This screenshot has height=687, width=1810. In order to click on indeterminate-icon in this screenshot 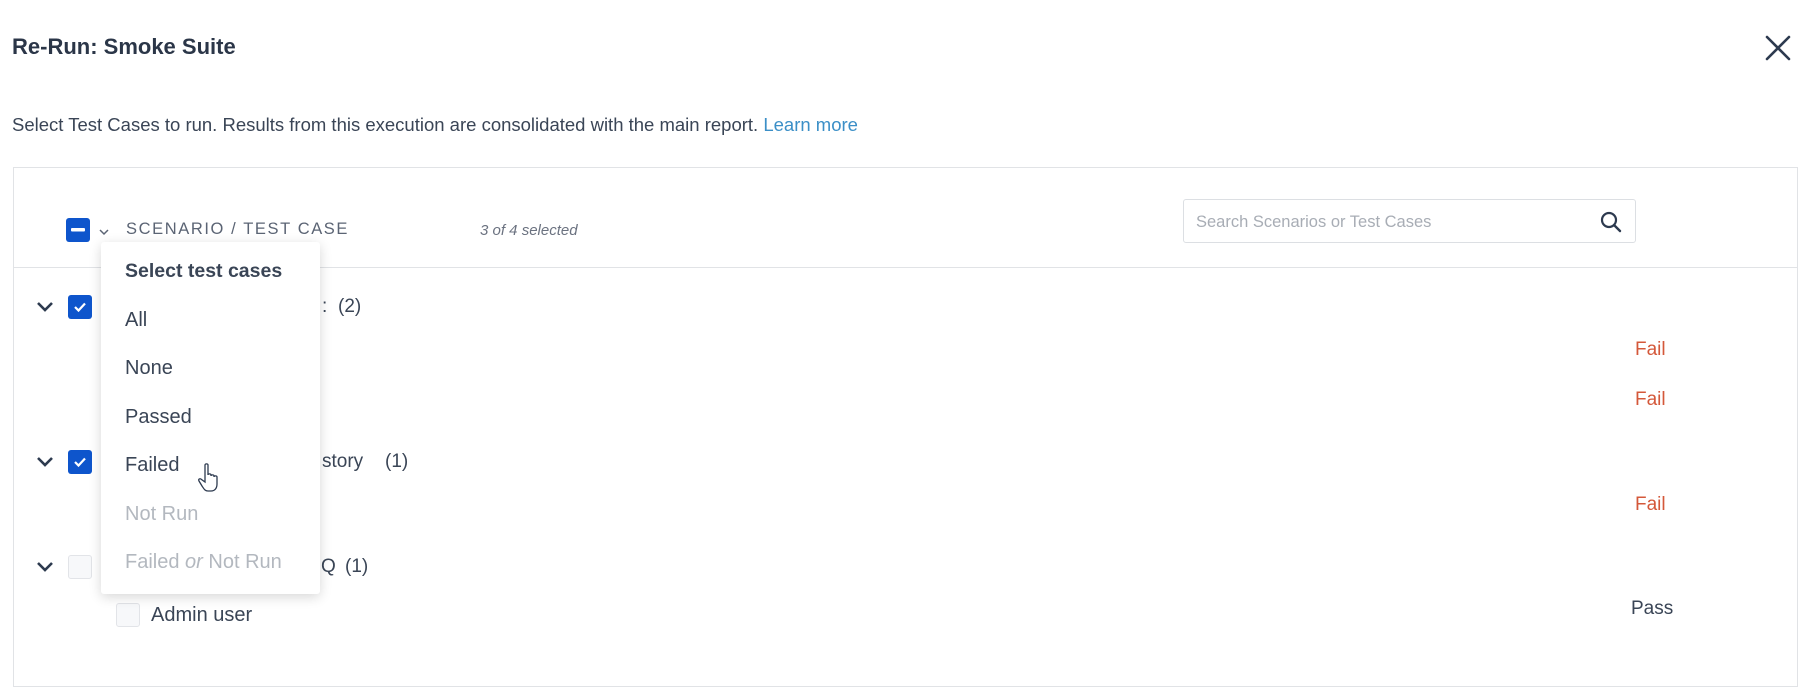, I will do `click(78, 230)`.